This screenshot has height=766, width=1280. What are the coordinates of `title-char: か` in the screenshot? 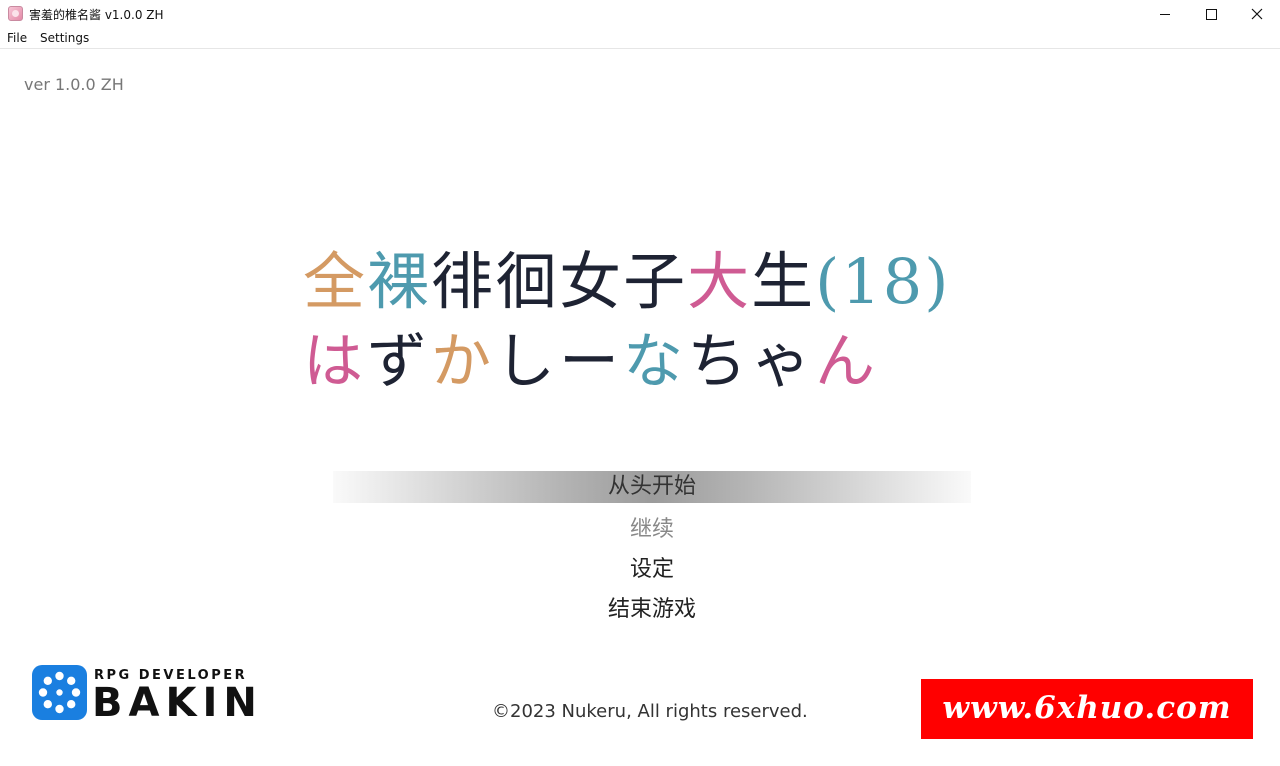 It's located at (463, 362).